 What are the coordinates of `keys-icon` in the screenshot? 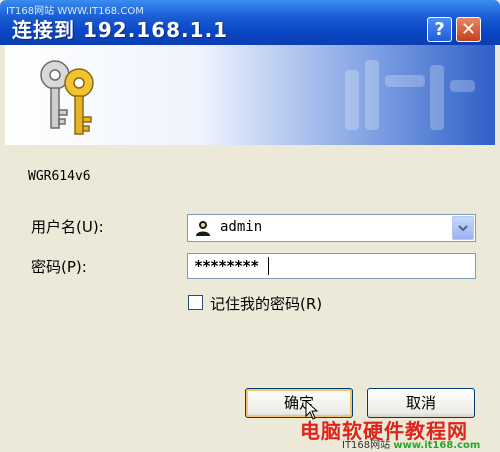 It's located at (67, 97).